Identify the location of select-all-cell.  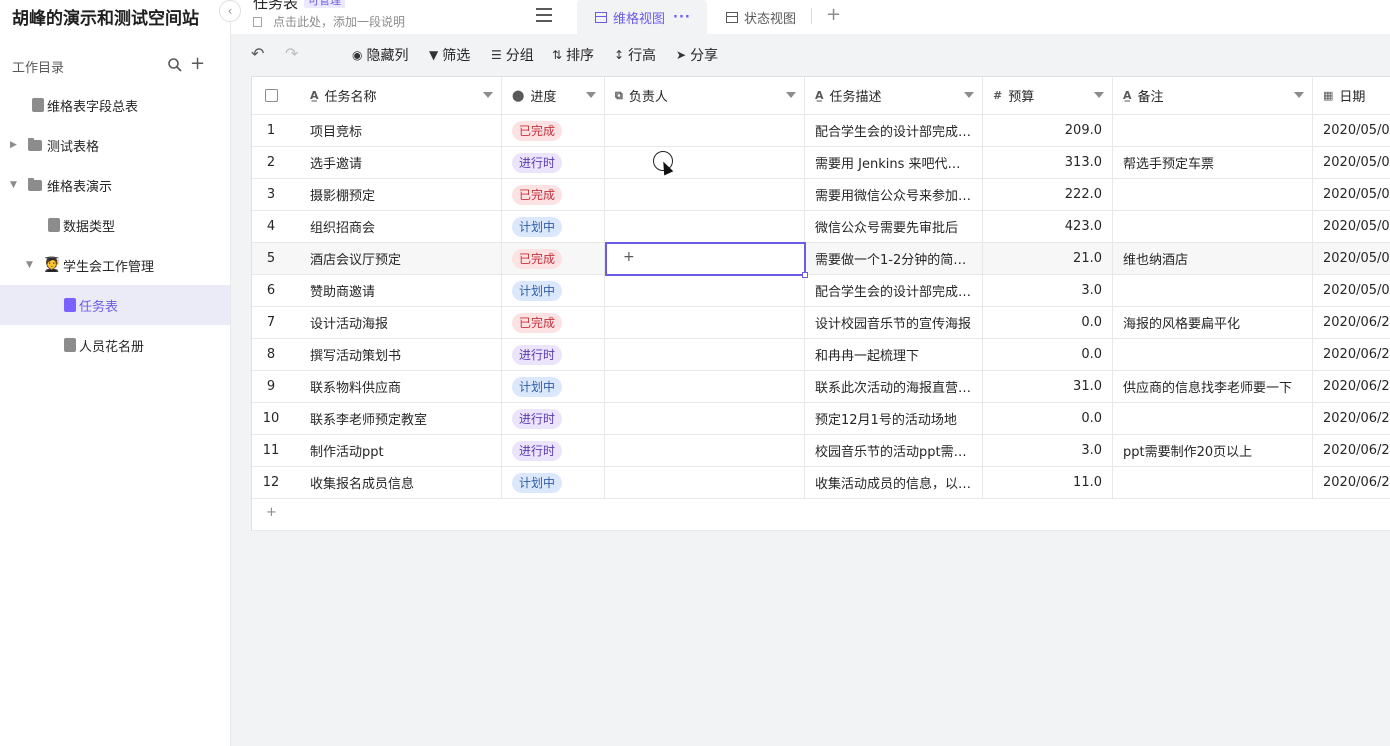
(271, 95).